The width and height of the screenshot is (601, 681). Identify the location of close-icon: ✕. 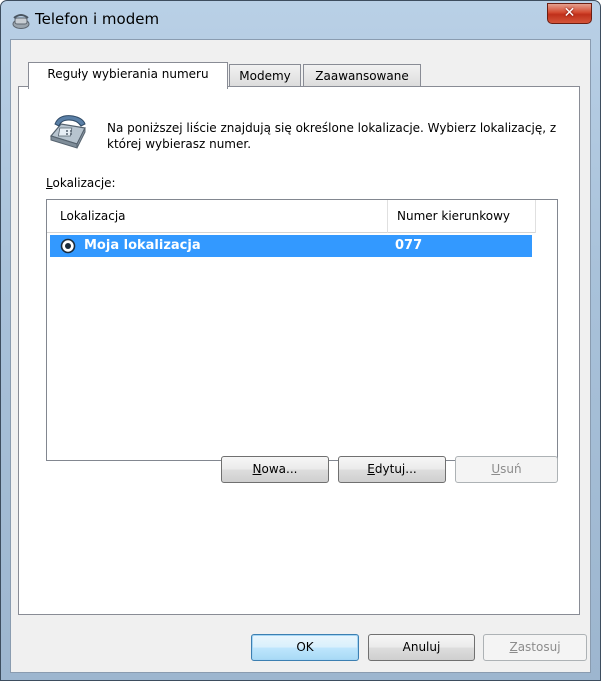
(569, 13).